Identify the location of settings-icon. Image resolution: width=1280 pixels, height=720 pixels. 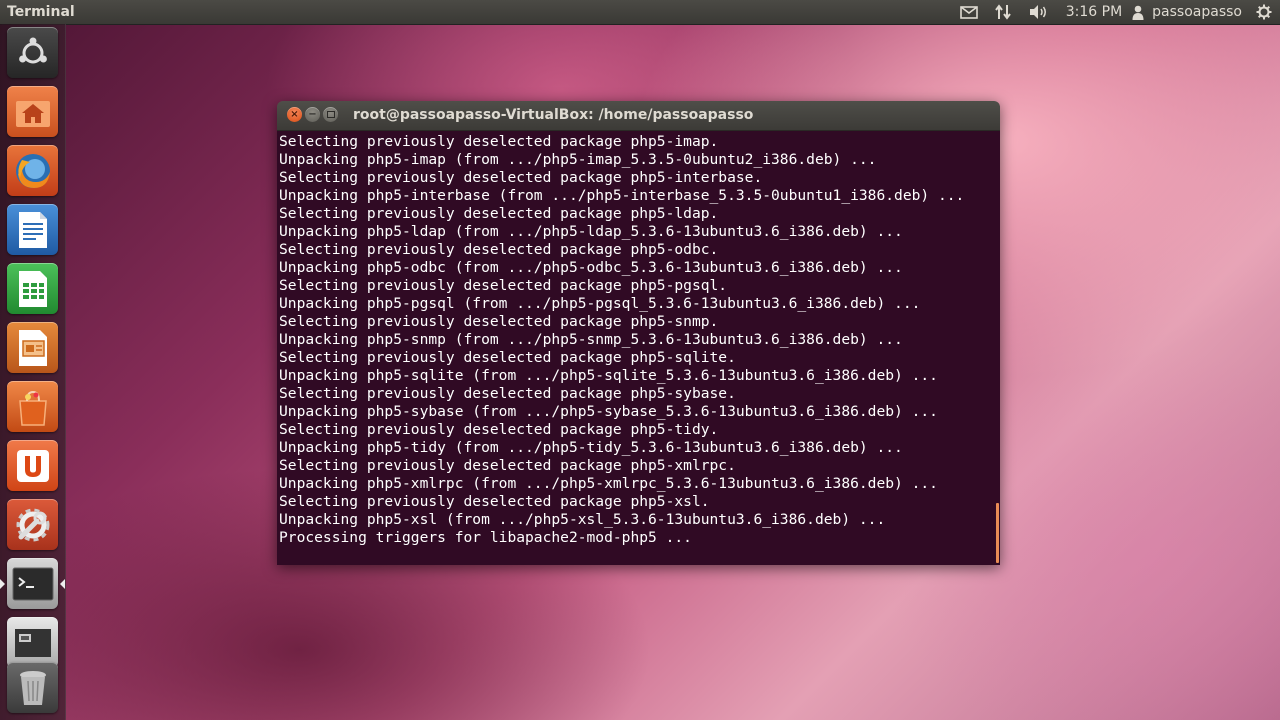
(33, 525).